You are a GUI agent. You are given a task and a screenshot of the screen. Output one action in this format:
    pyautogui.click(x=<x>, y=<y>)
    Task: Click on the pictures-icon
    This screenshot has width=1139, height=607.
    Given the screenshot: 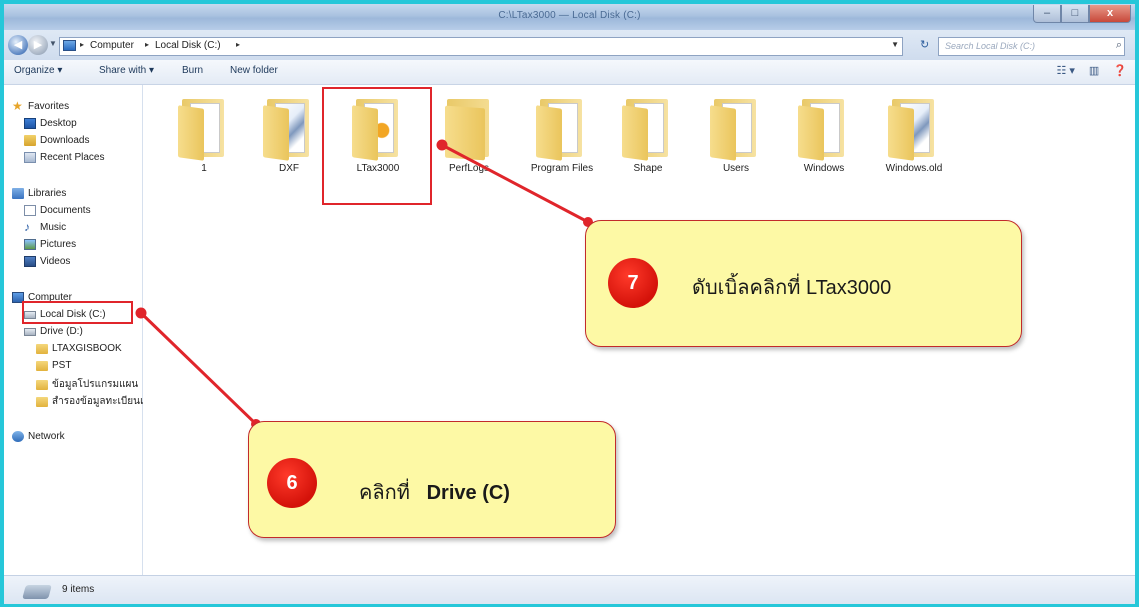 What is the action you would take?
    pyautogui.click(x=30, y=244)
    